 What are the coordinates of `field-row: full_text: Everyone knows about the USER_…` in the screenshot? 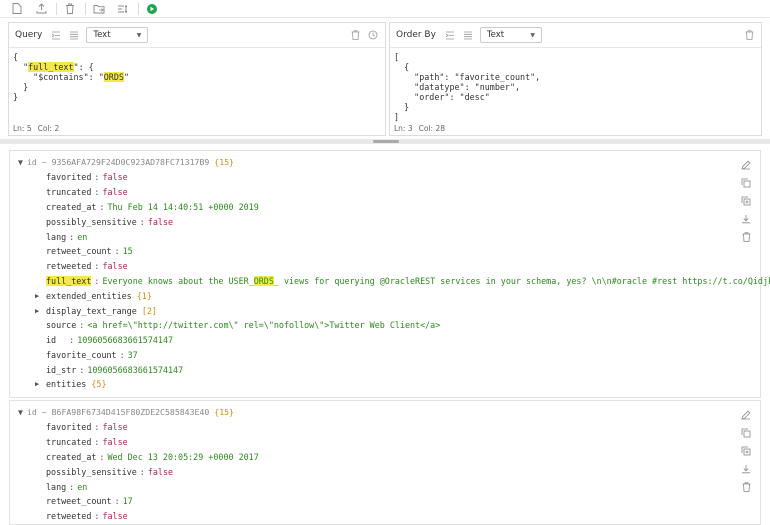 It's located at (408, 281).